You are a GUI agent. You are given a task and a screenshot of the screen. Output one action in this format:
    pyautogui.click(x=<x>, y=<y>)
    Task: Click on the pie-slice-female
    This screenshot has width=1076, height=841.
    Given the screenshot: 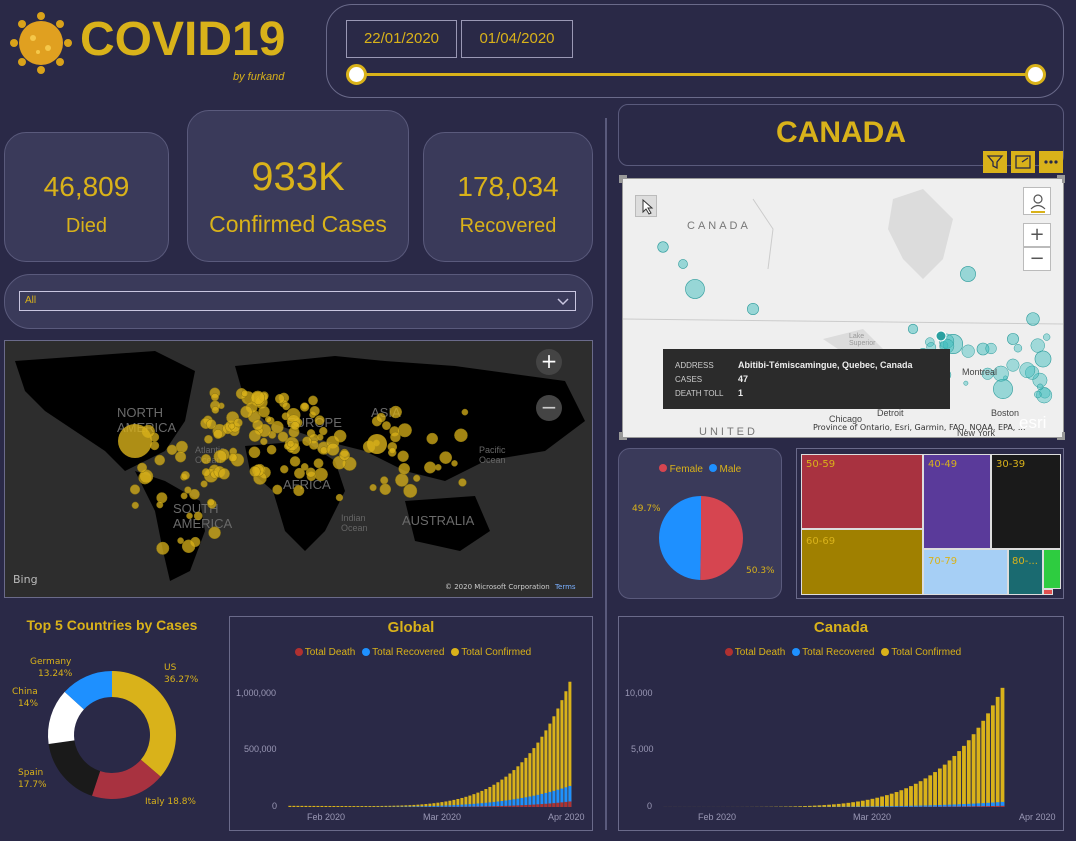 What is the action you would take?
    pyautogui.click(x=721, y=538)
    